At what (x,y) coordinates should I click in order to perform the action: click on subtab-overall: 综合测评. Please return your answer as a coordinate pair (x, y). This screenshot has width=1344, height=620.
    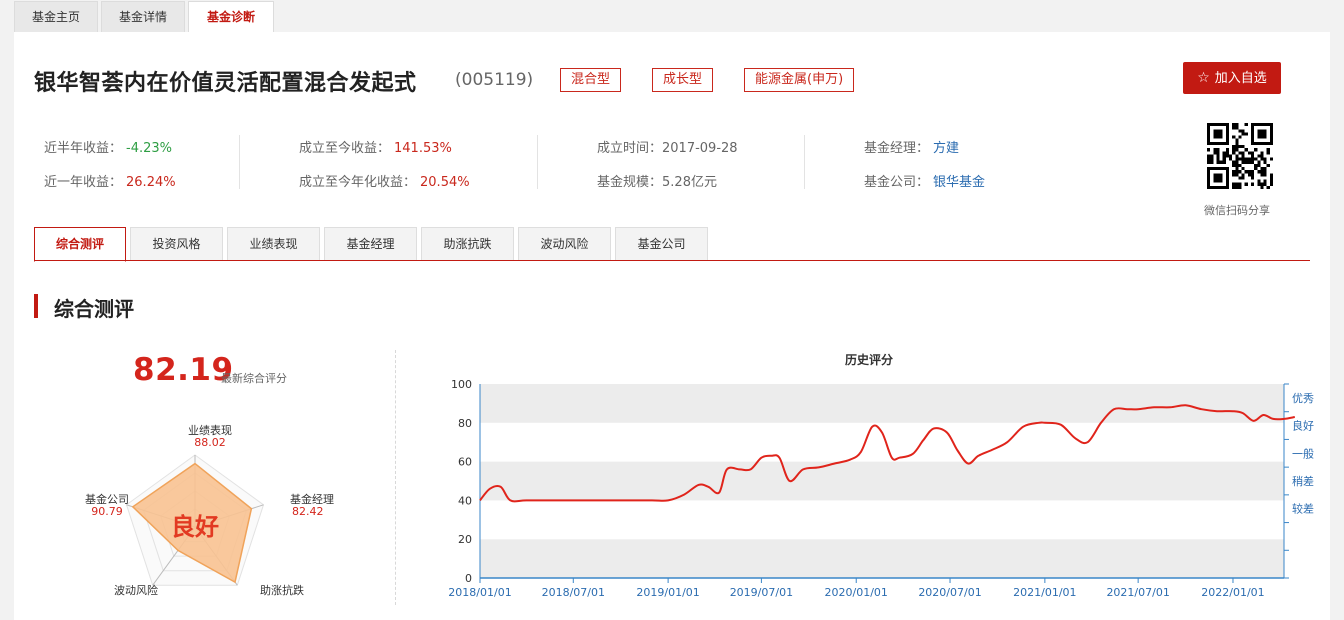
    Looking at the image, I should click on (80, 244).